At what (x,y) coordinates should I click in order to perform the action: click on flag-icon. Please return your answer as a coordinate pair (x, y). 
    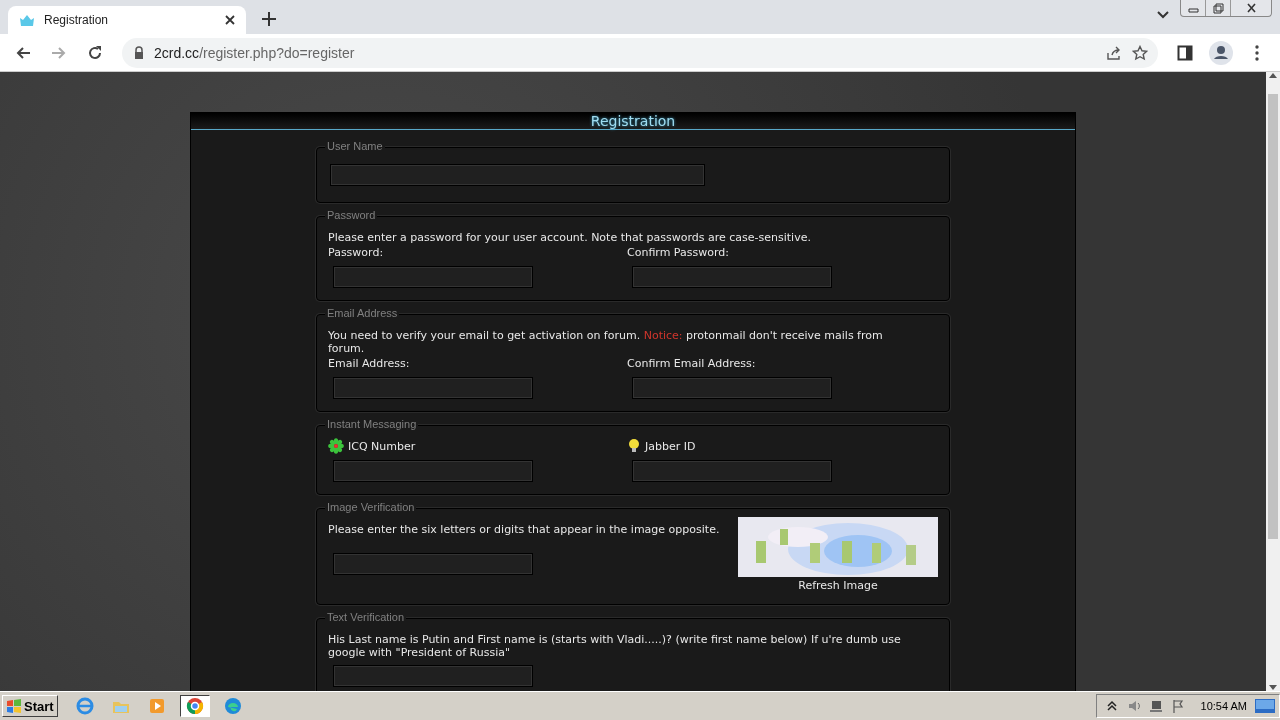
    Looking at the image, I should click on (1177, 706).